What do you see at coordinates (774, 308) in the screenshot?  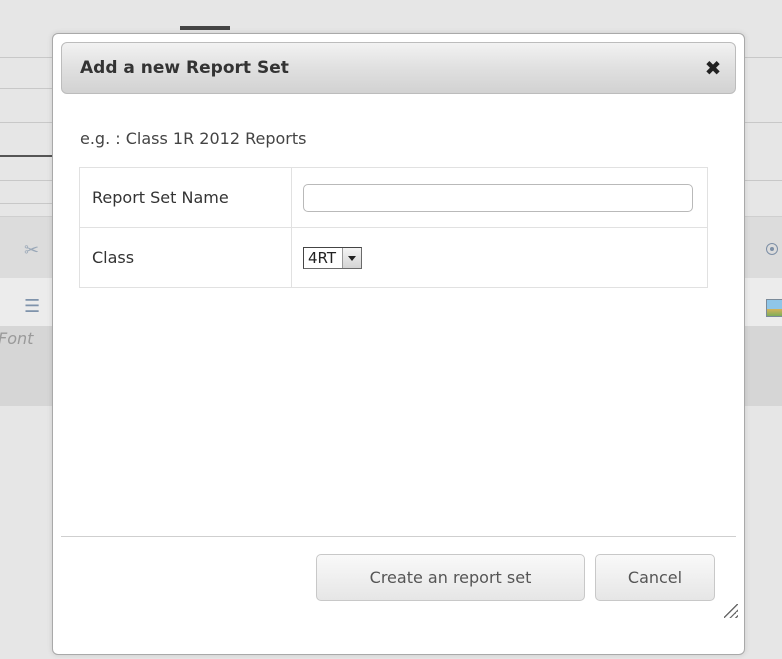 I see `image-icon` at bounding box center [774, 308].